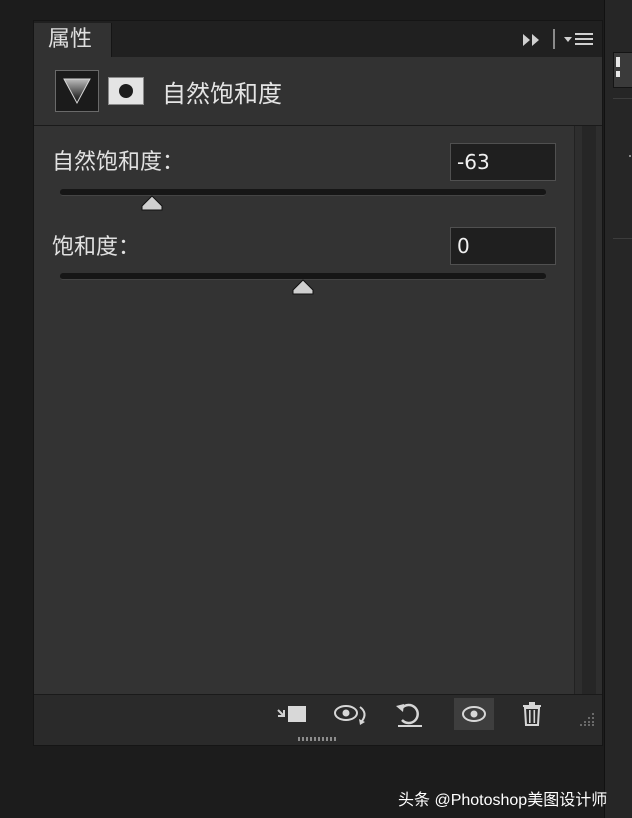 The width and height of the screenshot is (632, 818). I want to click on clip-to-layer-icon, so click(292, 714).